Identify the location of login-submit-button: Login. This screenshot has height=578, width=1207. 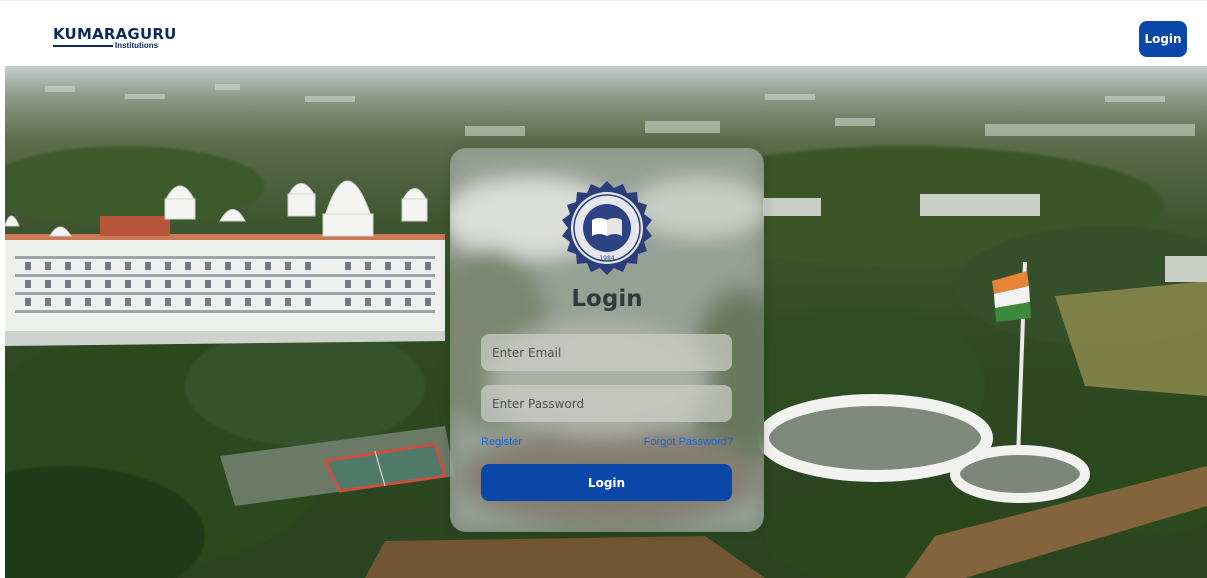
(606, 482).